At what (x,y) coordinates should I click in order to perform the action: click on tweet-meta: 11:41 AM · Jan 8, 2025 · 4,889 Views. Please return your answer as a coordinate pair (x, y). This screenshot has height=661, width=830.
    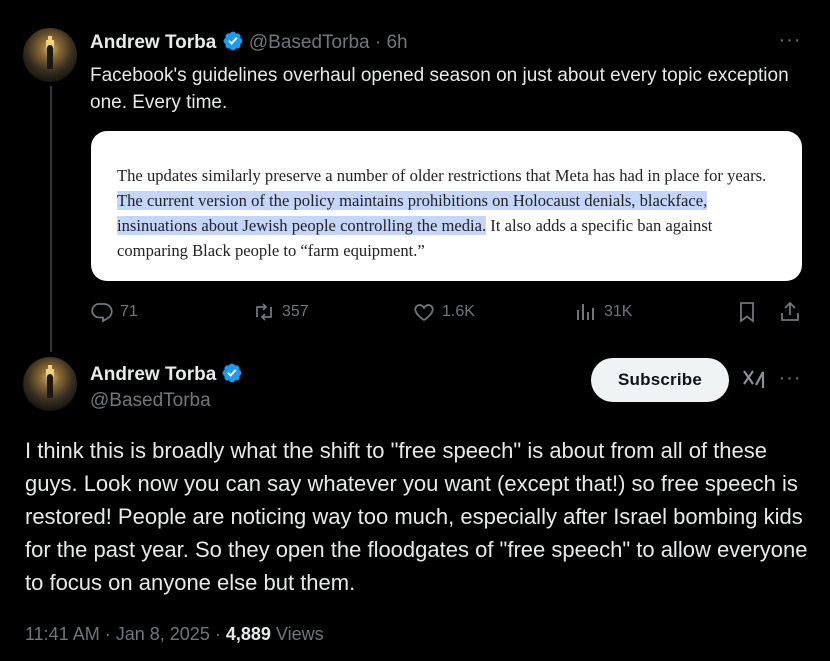
    Looking at the image, I should click on (174, 634).